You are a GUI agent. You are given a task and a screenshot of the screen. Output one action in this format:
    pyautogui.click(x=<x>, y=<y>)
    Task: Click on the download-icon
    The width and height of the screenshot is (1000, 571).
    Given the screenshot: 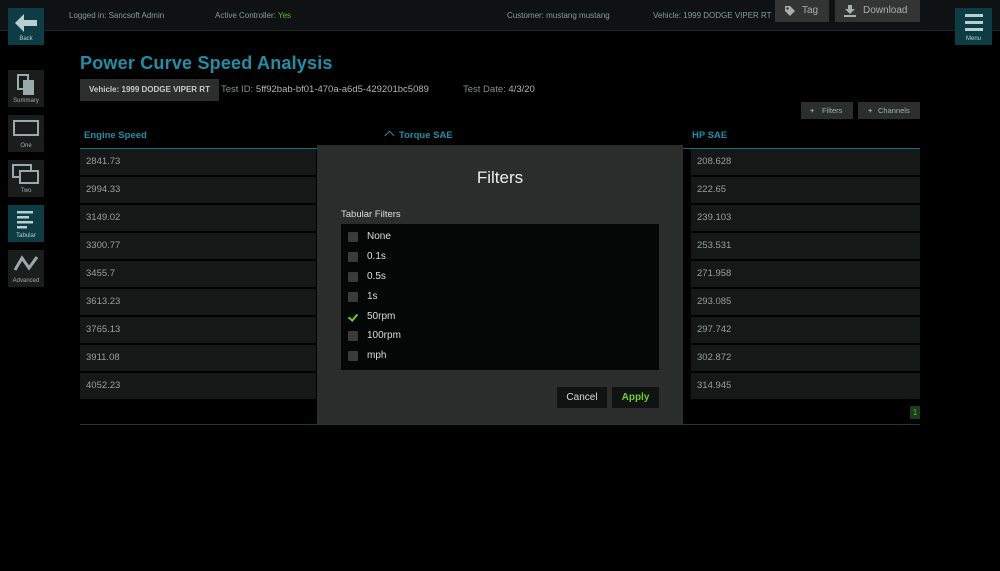 What is the action you would take?
    pyautogui.click(x=850, y=11)
    